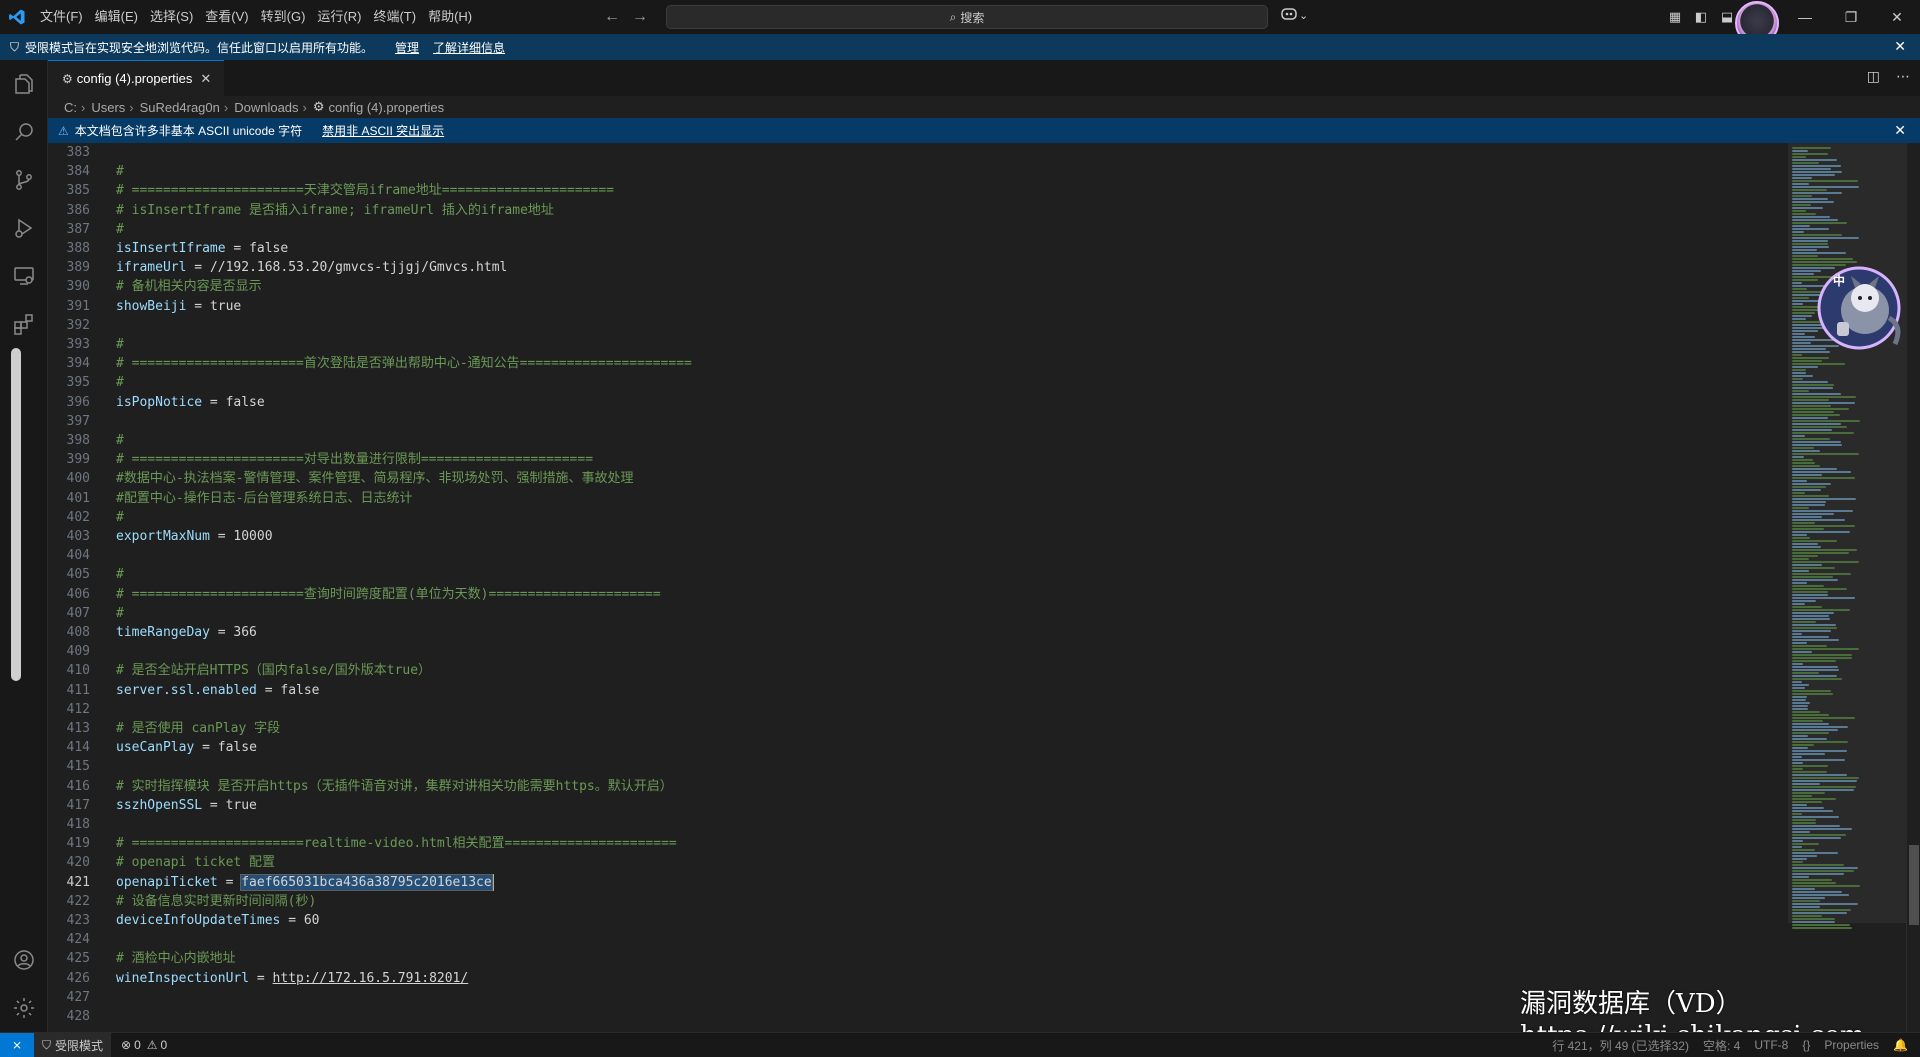 The width and height of the screenshot is (1920, 1057). What do you see at coordinates (180, 107) in the screenshot?
I see `breadcrumb-user: SuRed4rag0n` at bounding box center [180, 107].